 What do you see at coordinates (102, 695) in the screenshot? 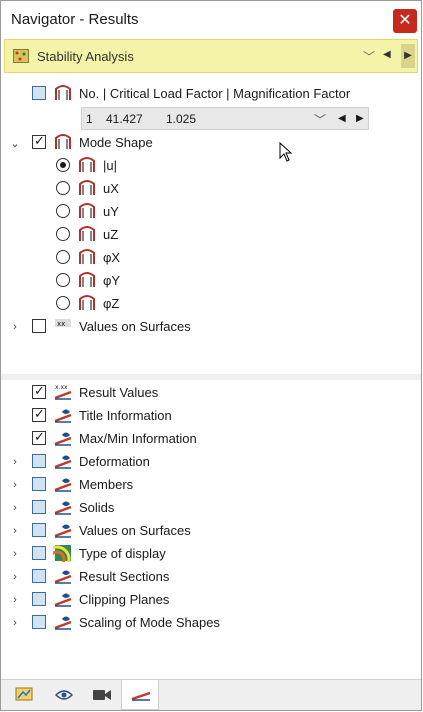
I see `tab-views` at bounding box center [102, 695].